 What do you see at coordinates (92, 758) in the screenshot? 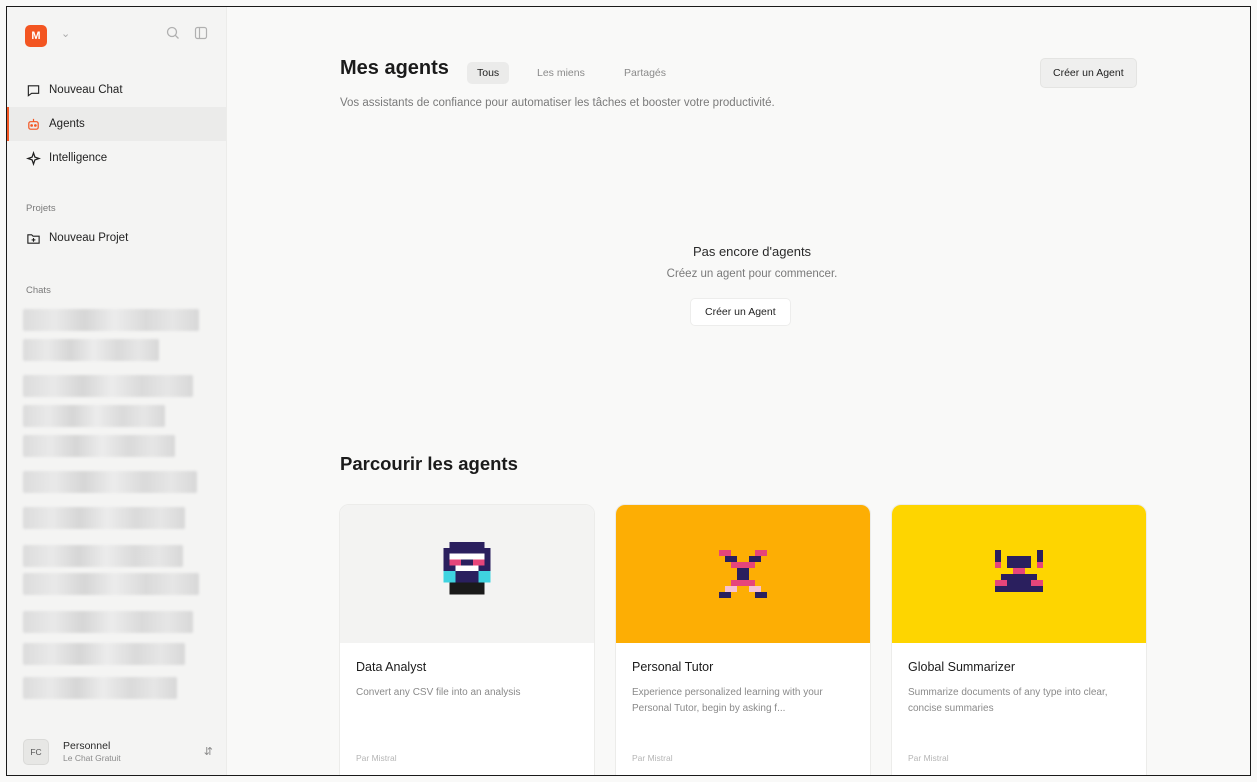
I see `profile-plan: Le Chat Gratuit` at bounding box center [92, 758].